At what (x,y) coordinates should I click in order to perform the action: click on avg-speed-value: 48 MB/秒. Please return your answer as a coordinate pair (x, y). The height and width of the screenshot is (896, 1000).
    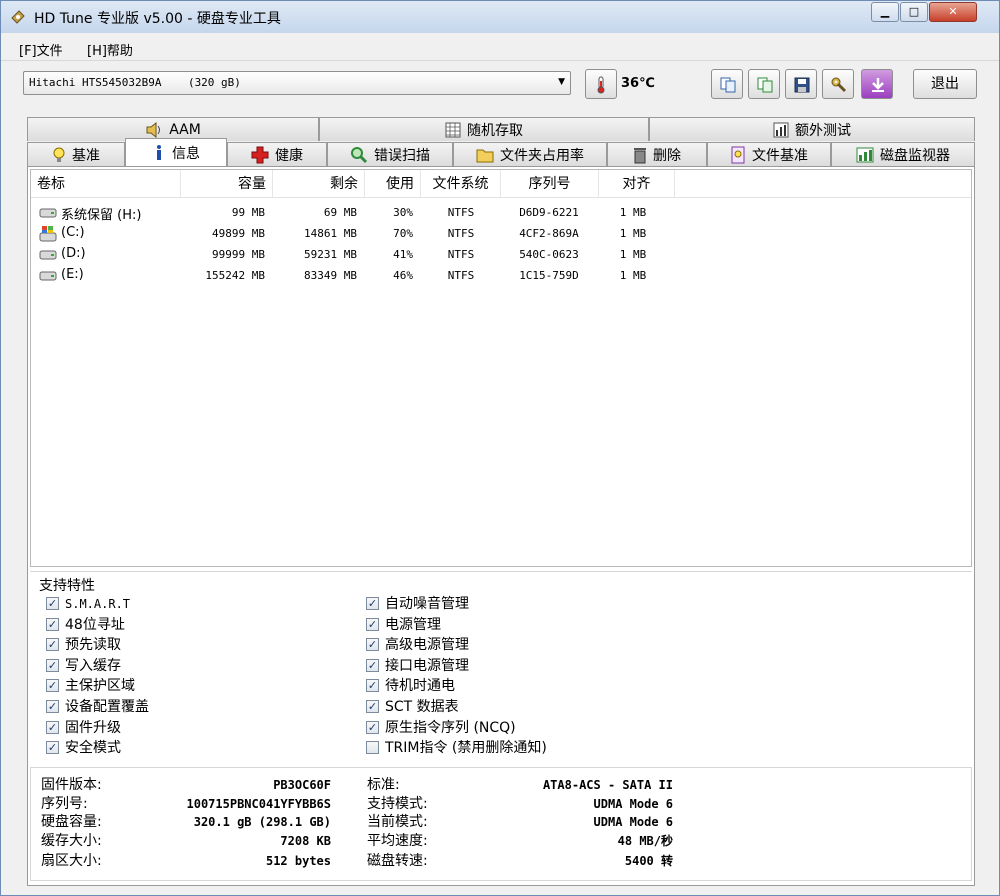
    Looking at the image, I should click on (645, 841).